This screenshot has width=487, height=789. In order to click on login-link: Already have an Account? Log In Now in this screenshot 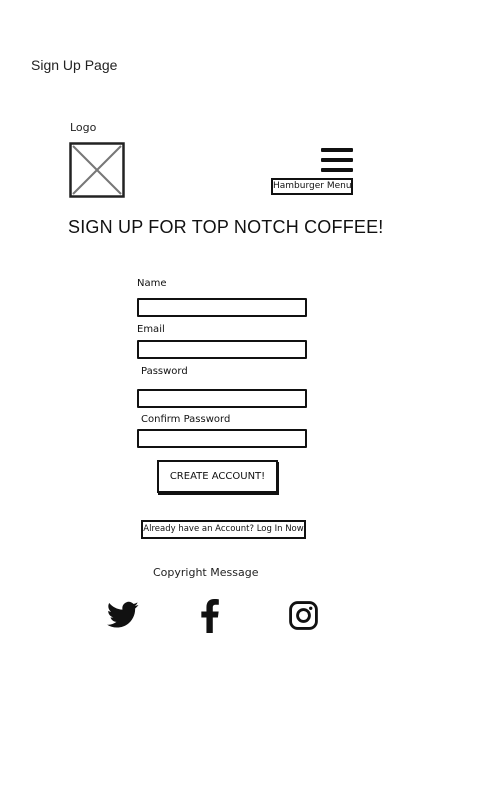, I will do `click(223, 529)`.